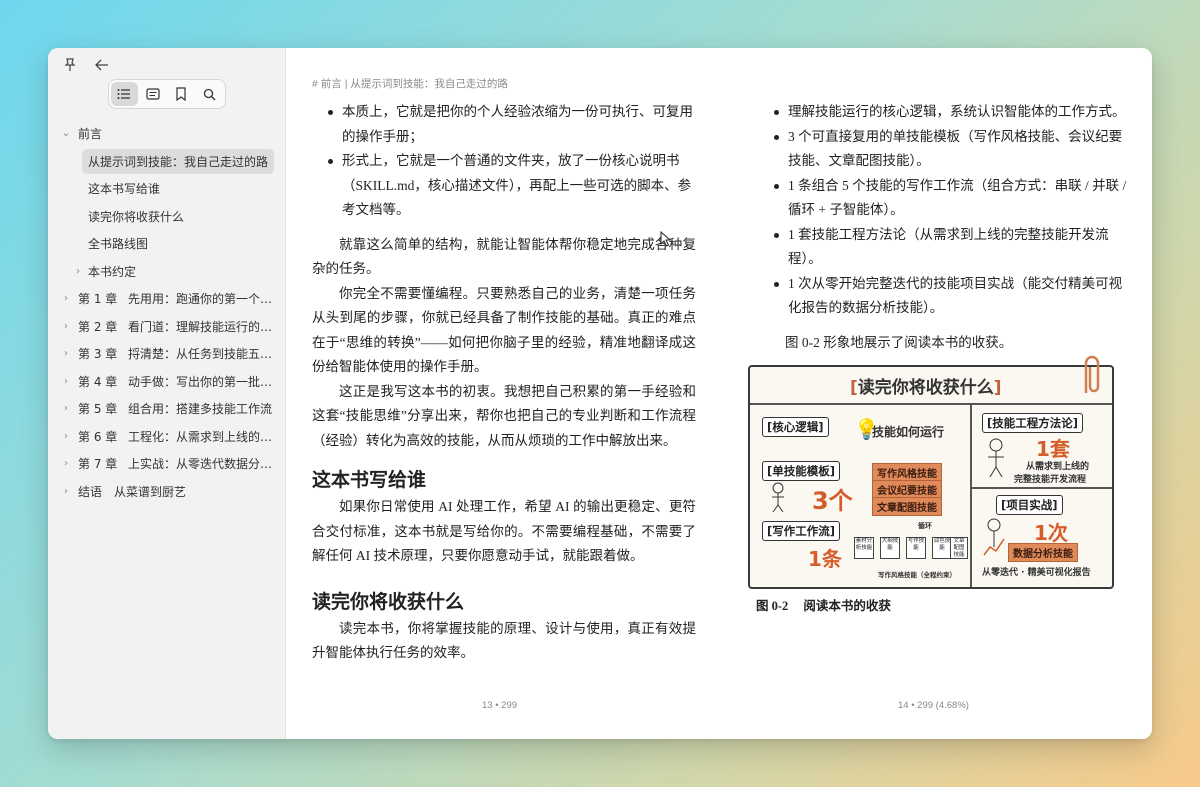  Describe the element at coordinates (823, 606) in the screenshot. I see `figure-caption: 图 0-2 阅读本书的收获` at that location.